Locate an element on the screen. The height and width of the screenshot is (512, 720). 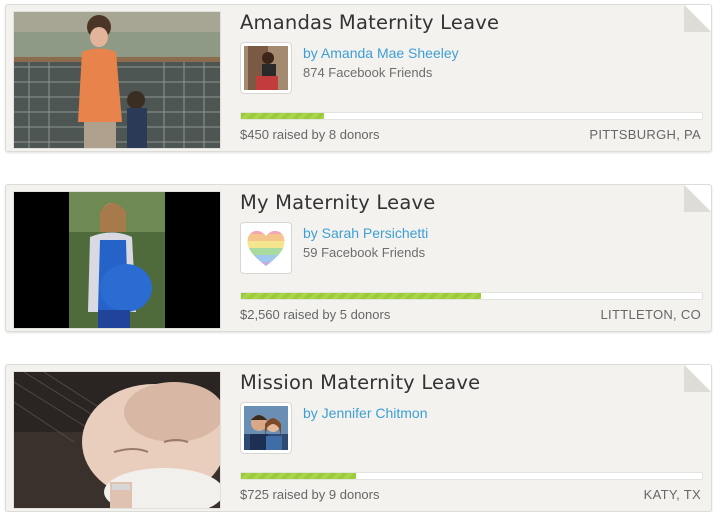
pregnant-woman-photo-icon is located at coordinates (117, 260).